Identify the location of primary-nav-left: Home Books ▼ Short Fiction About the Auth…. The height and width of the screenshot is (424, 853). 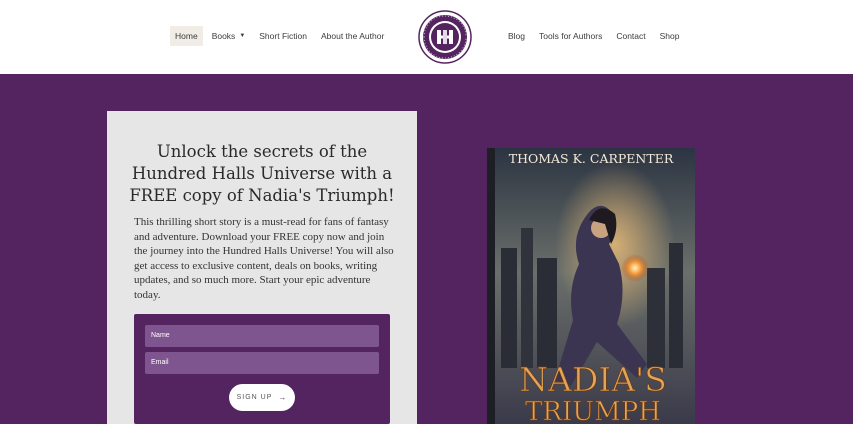
(281, 36).